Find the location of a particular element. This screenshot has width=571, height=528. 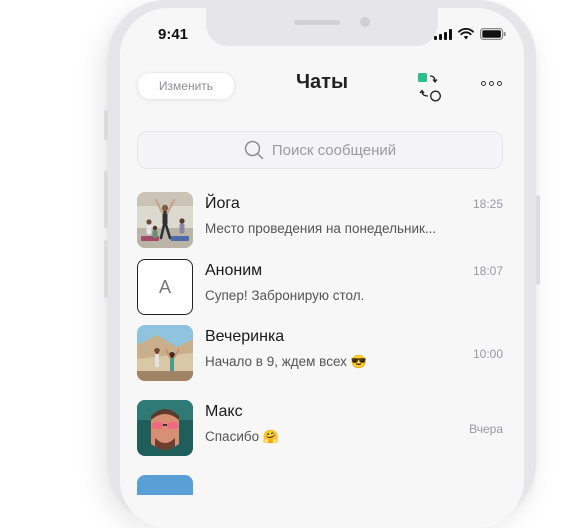

signal-icon is located at coordinates (443, 34).